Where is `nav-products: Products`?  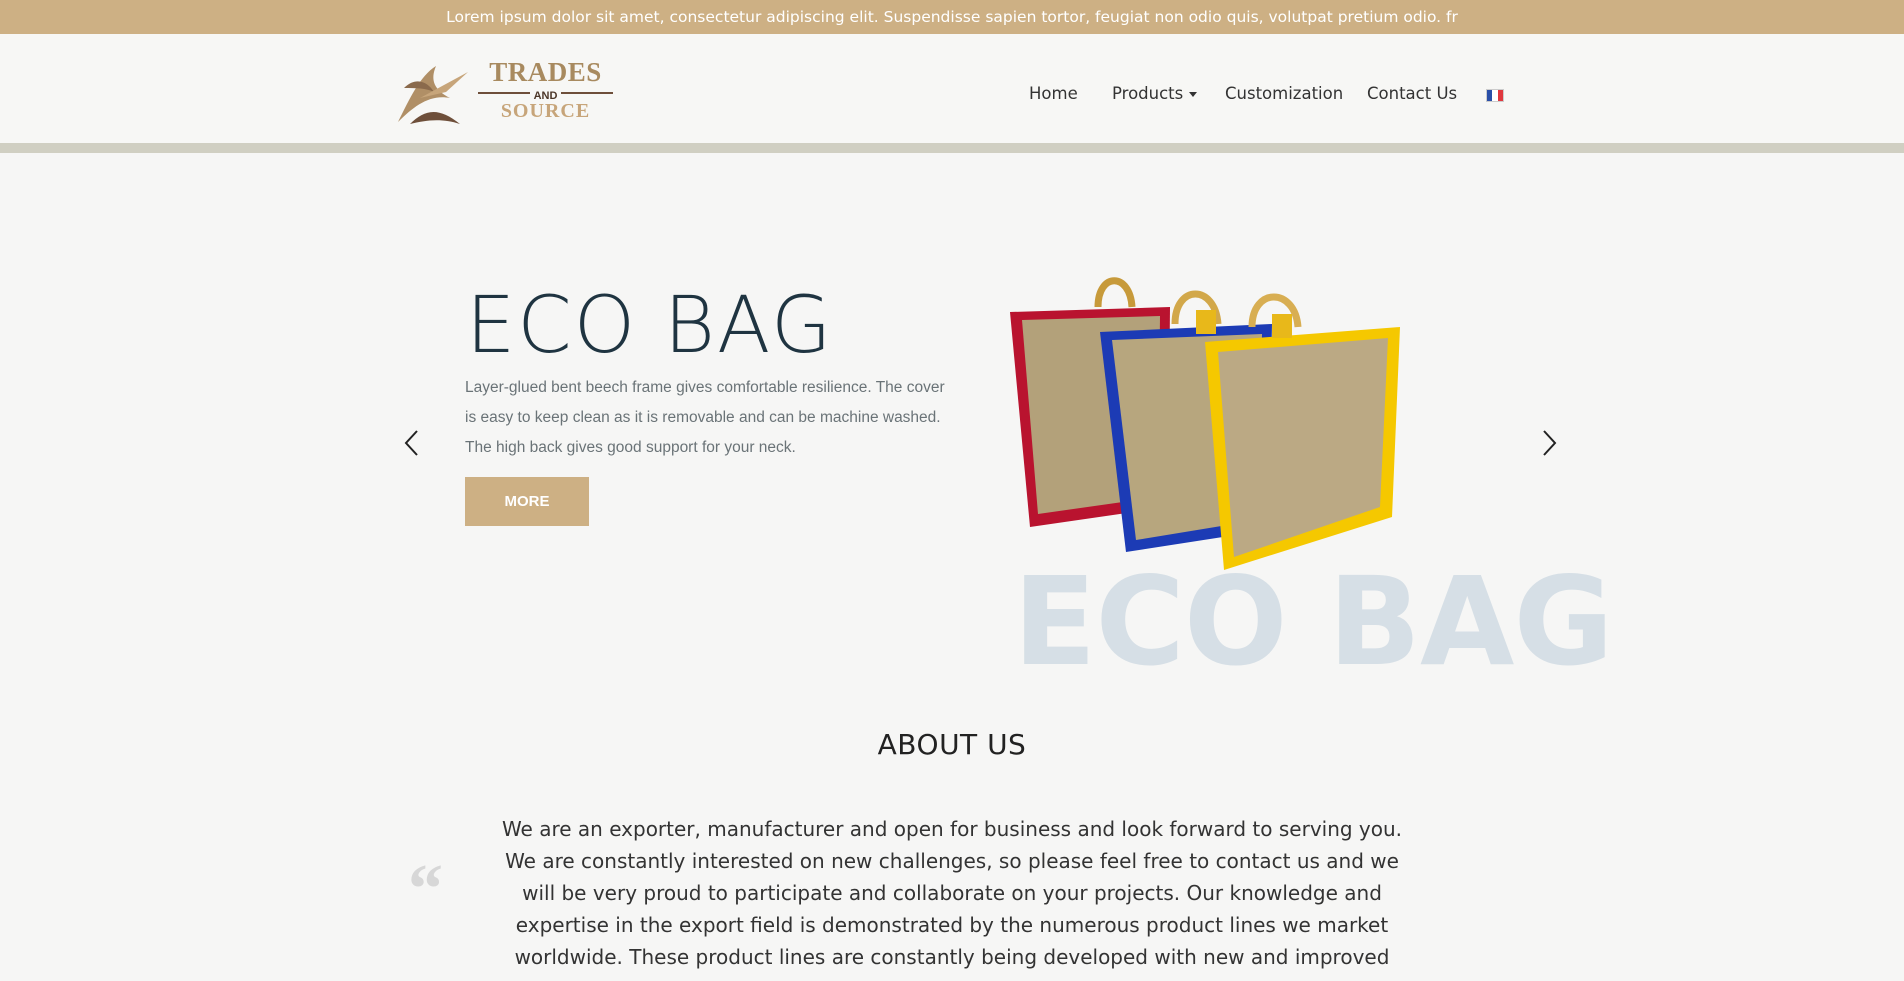
nav-products: Products is located at coordinates (1155, 93).